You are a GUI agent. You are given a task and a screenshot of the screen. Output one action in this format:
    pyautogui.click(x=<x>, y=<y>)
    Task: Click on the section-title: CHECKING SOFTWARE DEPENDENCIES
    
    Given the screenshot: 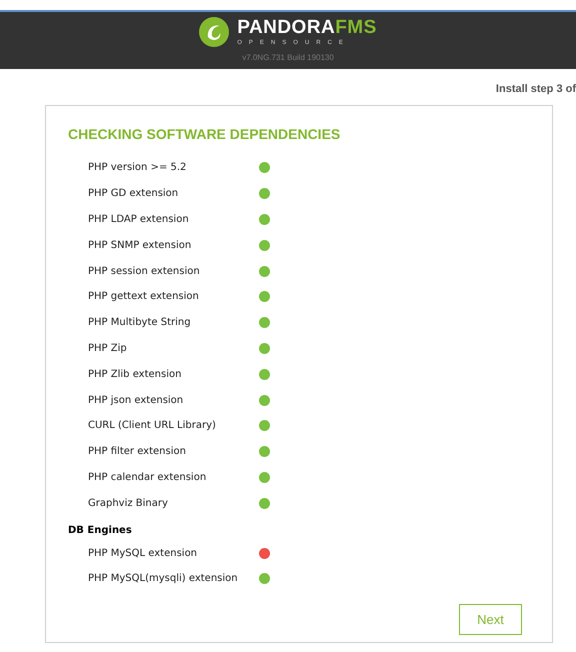 What is the action you would take?
    pyautogui.click(x=205, y=134)
    